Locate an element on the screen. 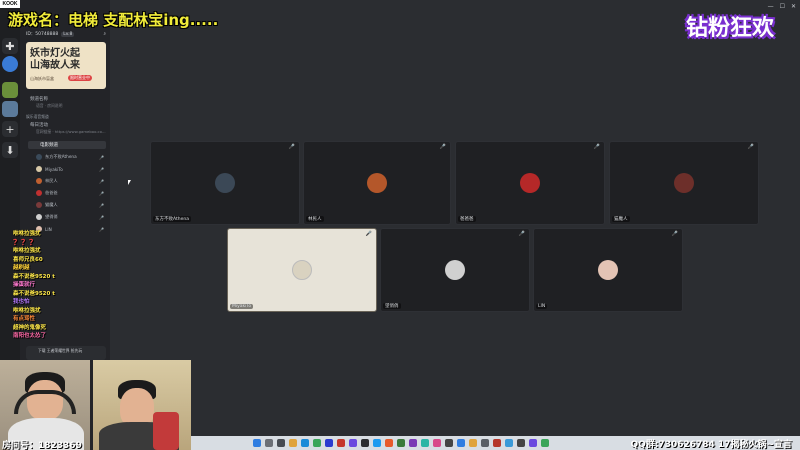 The width and height of the screenshot is (800, 450). member-row: 东方不败Athena 🎤 is located at coordinates (71, 157).